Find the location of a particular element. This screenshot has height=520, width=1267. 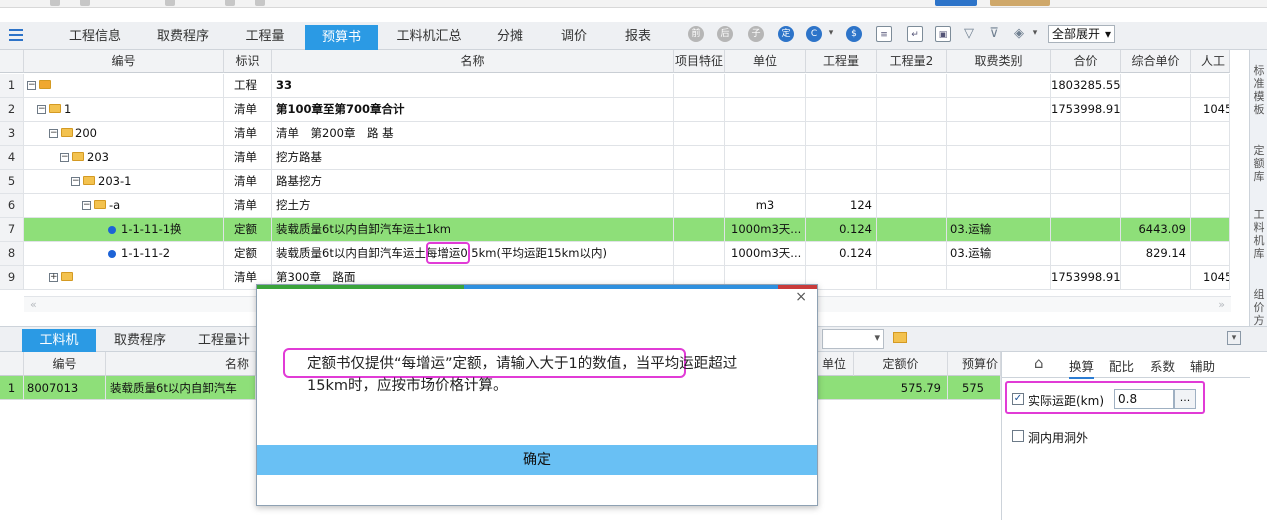

header-unit-price: 综合单价 is located at coordinates (1156, 61).